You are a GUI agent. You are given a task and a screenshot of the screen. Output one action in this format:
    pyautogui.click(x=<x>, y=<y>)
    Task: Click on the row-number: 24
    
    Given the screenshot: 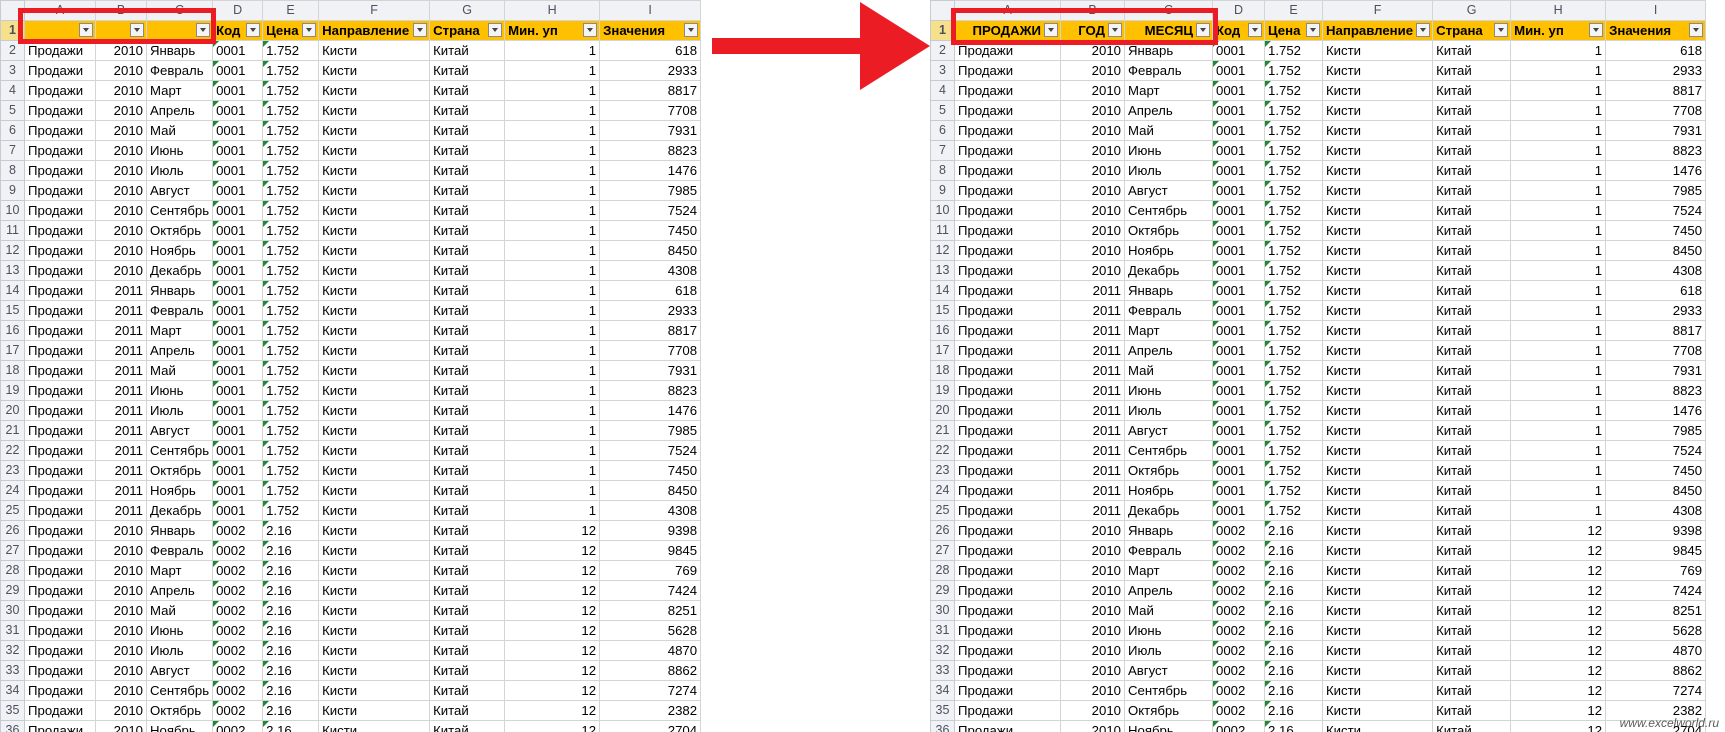 What is the action you would take?
    pyautogui.click(x=942, y=490)
    